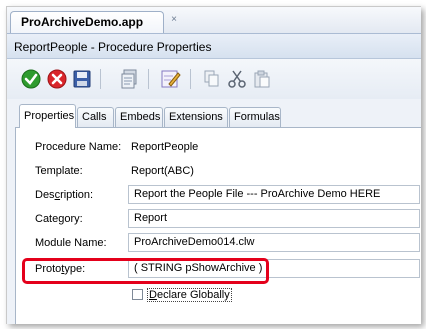 This screenshot has height=329, width=426. I want to click on save-disk-icon, so click(82, 79).